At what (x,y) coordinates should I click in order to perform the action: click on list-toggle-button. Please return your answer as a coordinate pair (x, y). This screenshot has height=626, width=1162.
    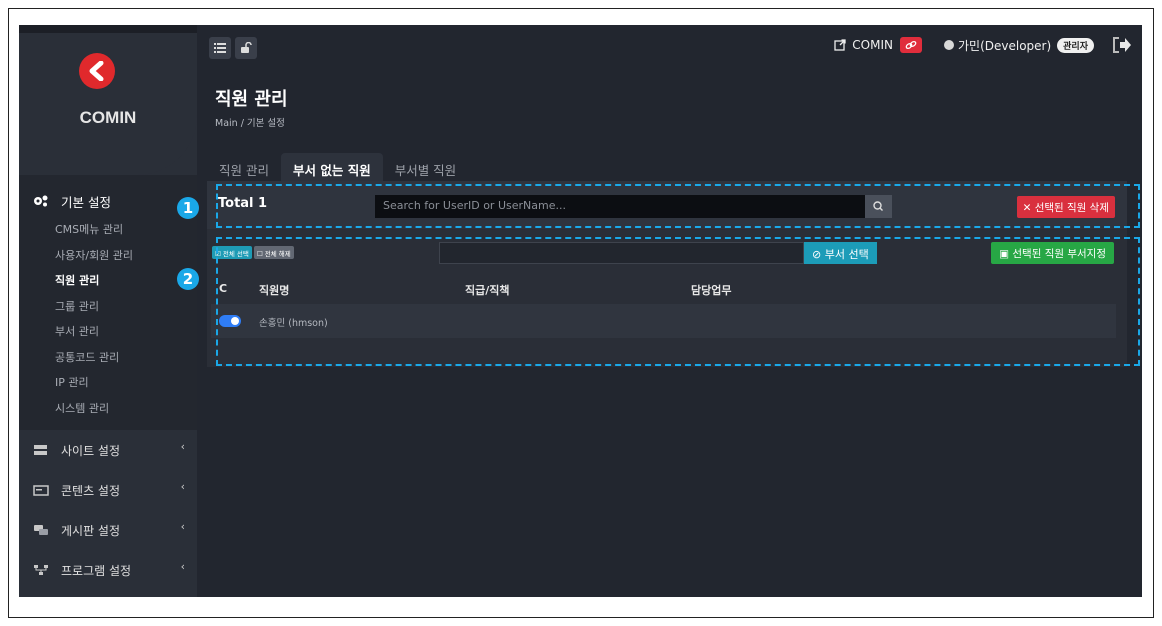
    Looking at the image, I should click on (220, 48).